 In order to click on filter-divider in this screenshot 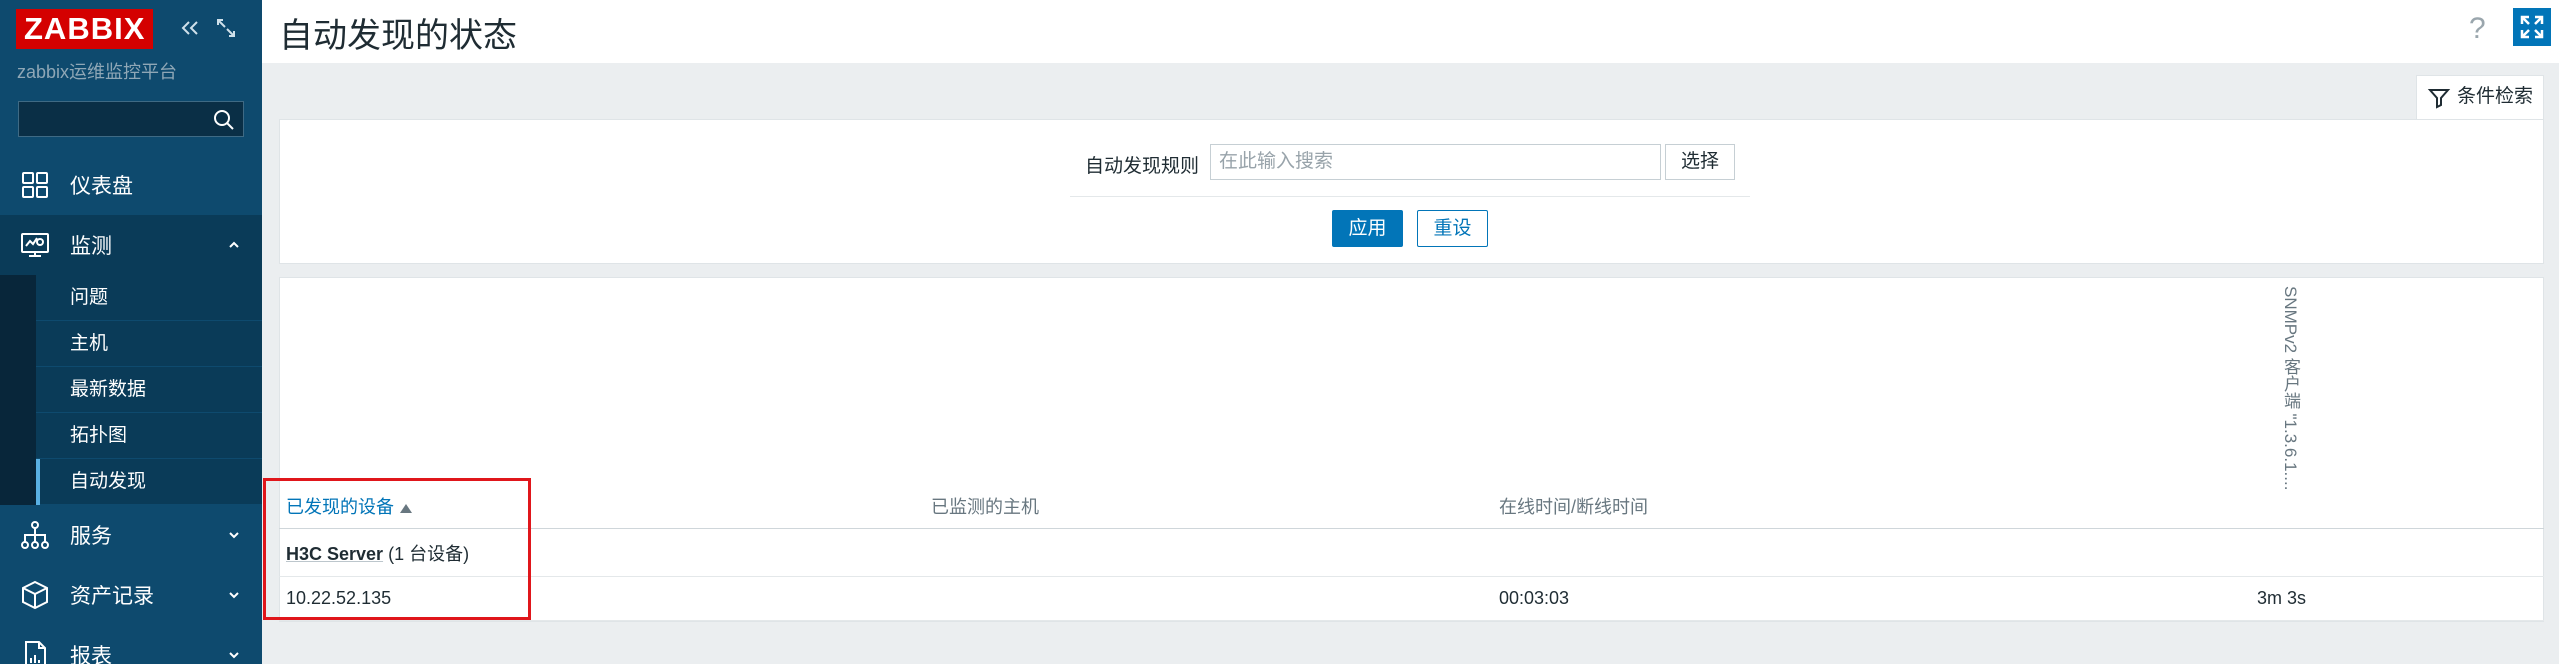, I will do `click(1410, 196)`.